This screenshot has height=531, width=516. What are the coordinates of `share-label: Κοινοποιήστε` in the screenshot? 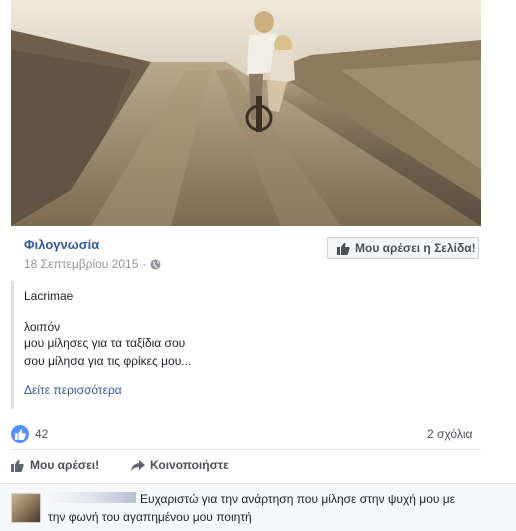 It's located at (189, 465).